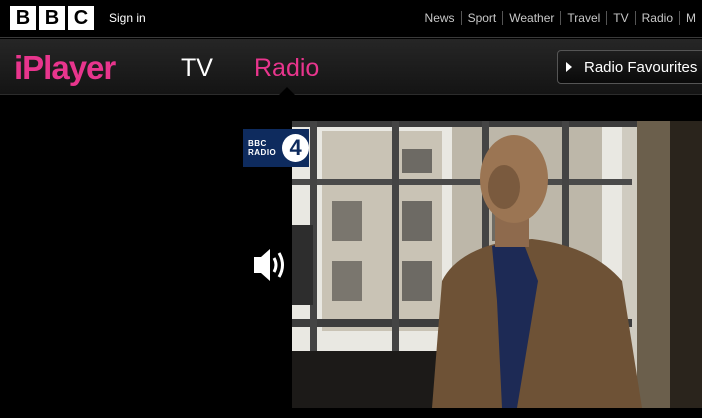 This screenshot has height=418, width=702. I want to click on sign-in-link: Sign in, so click(127, 18).